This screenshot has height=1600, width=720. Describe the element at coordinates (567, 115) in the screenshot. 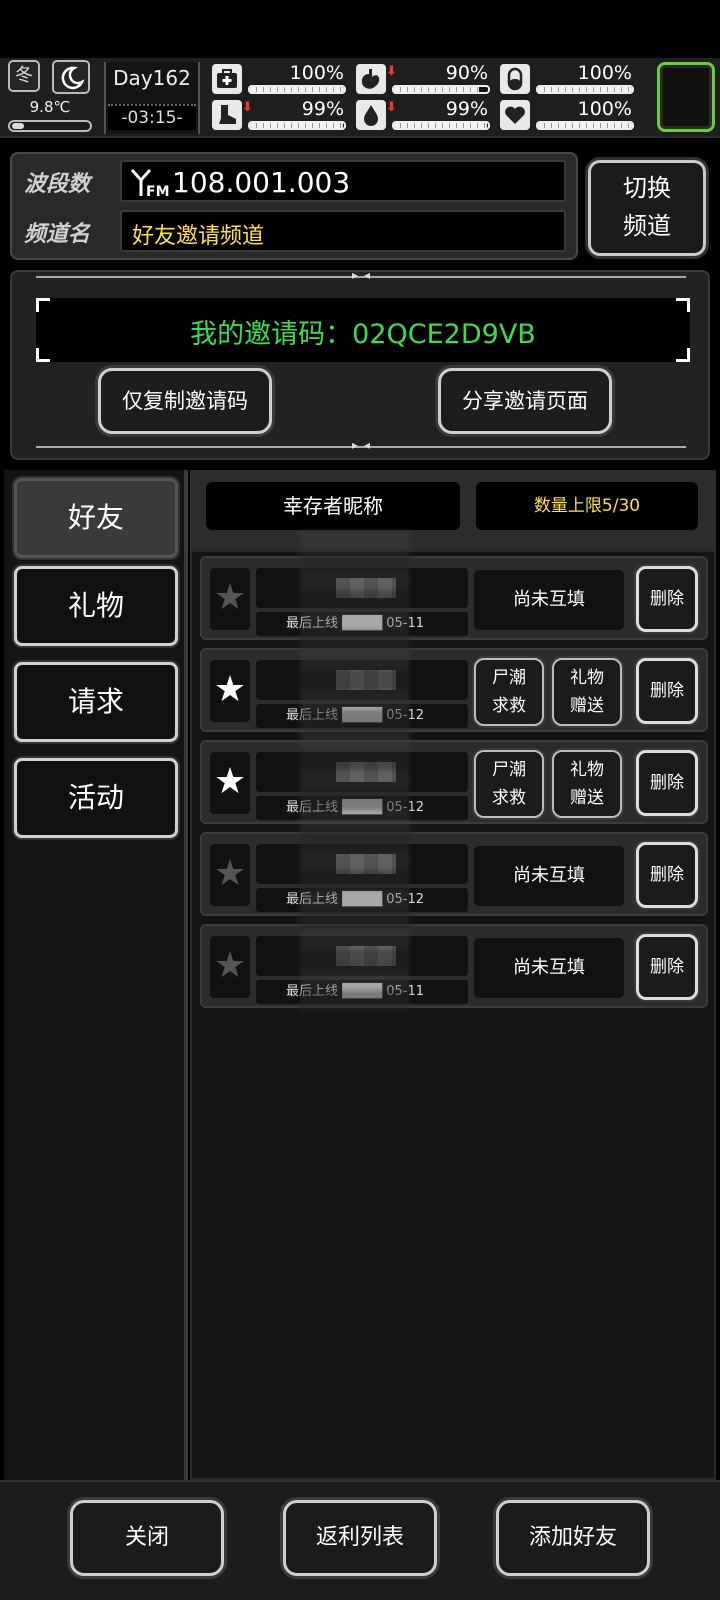

I see `stat-mood: 100%` at that location.